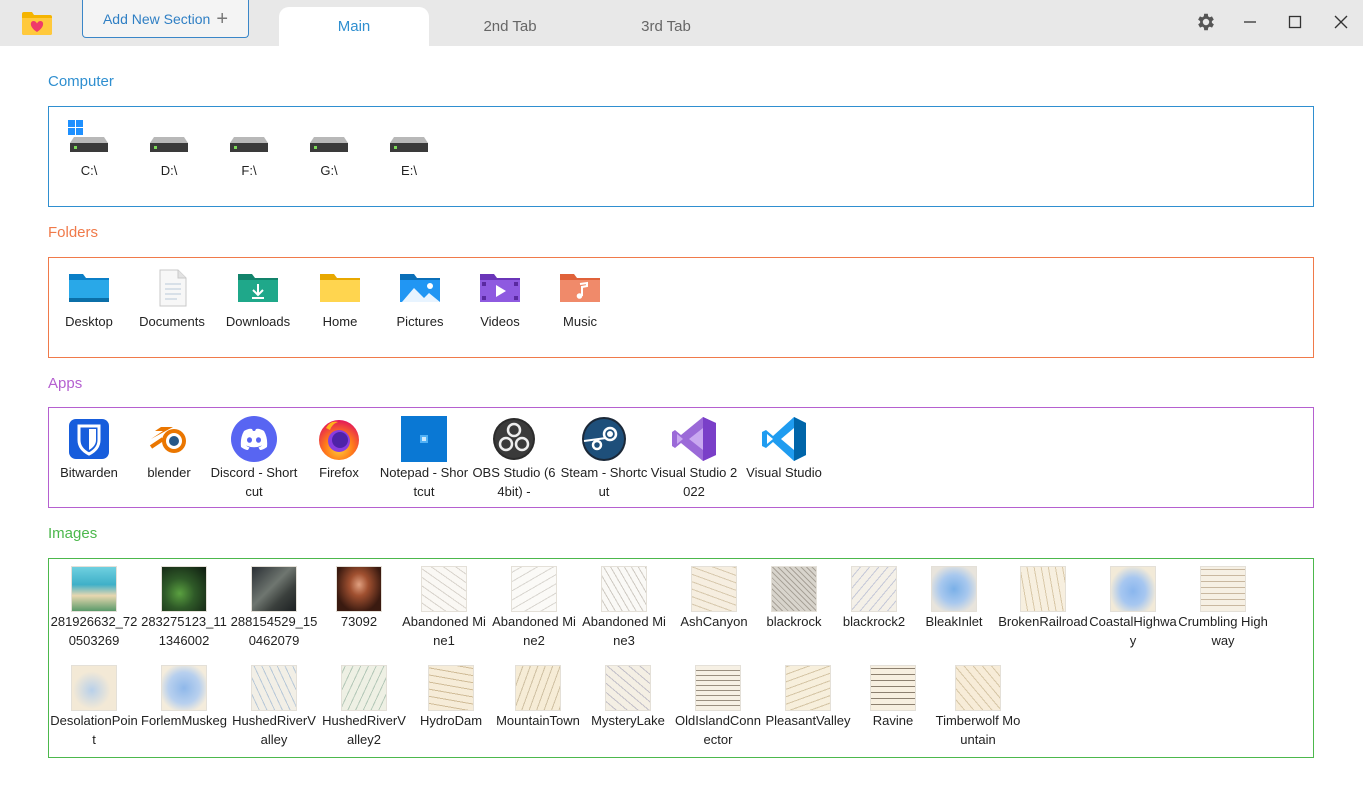 The height and width of the screenshot is (807, 1363). I want to click on app-label: Visual Studio, so click(784, 472).